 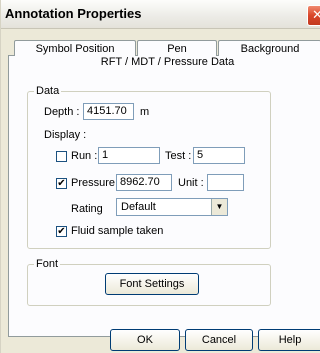 I want to click on data-group-legend: Data, so click(x=48, y=91).